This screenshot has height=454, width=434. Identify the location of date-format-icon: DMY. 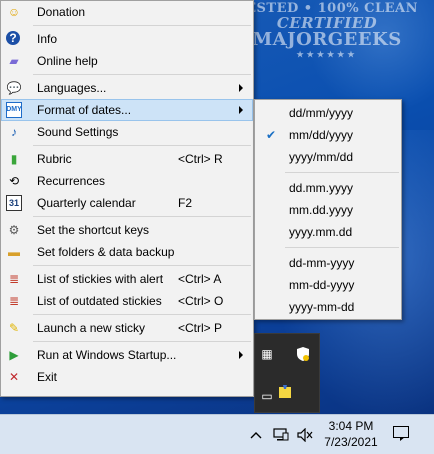
(14, 110).